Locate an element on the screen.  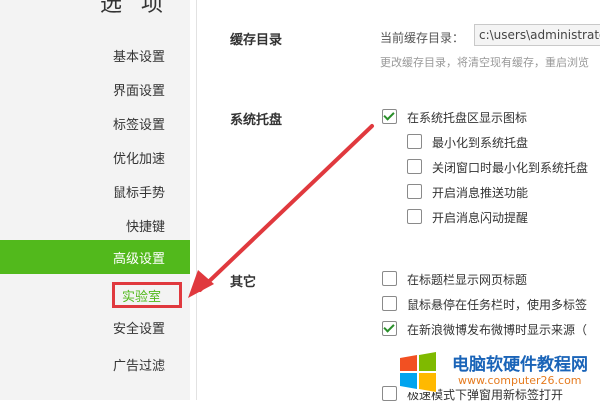
watermark-url: www.computer26.com is located at coordinates (520, 380).